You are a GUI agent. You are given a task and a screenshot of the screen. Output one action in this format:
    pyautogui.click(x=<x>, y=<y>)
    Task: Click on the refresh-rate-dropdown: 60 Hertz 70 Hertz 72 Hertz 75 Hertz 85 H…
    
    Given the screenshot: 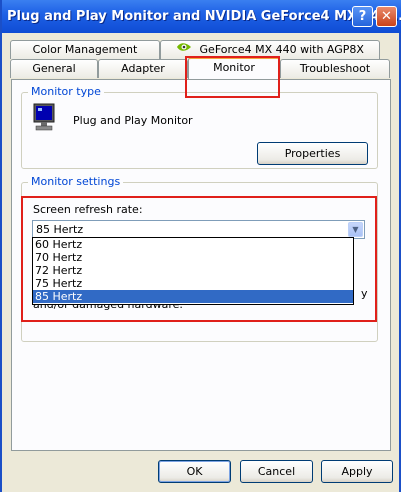 What is the action you would take?
    pyautogui.click(x=193, y=271)
    